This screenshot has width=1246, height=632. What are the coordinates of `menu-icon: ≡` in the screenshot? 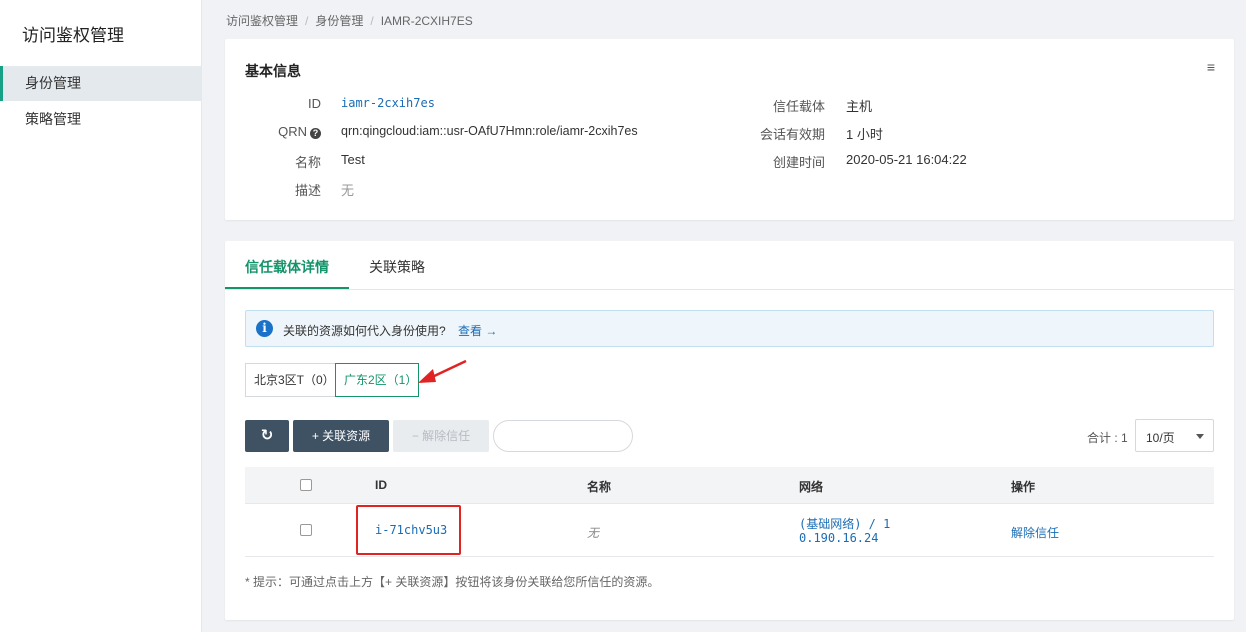 It's located at (1211, 67).